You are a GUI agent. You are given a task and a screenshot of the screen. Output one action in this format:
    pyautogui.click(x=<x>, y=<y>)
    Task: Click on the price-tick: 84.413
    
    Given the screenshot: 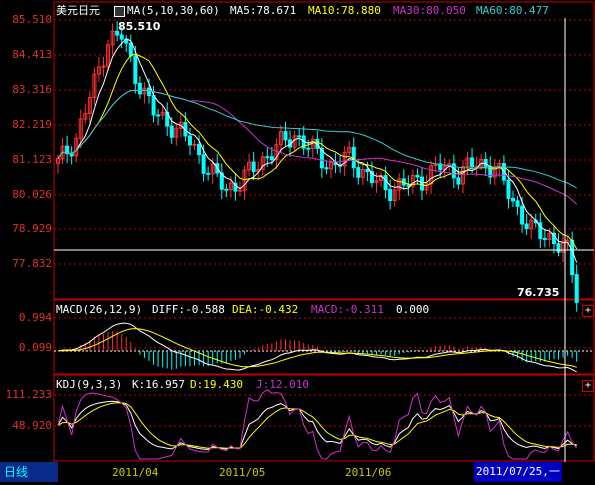 What is the action you would take?
    pyautogui.click(x=32, y=54)
    